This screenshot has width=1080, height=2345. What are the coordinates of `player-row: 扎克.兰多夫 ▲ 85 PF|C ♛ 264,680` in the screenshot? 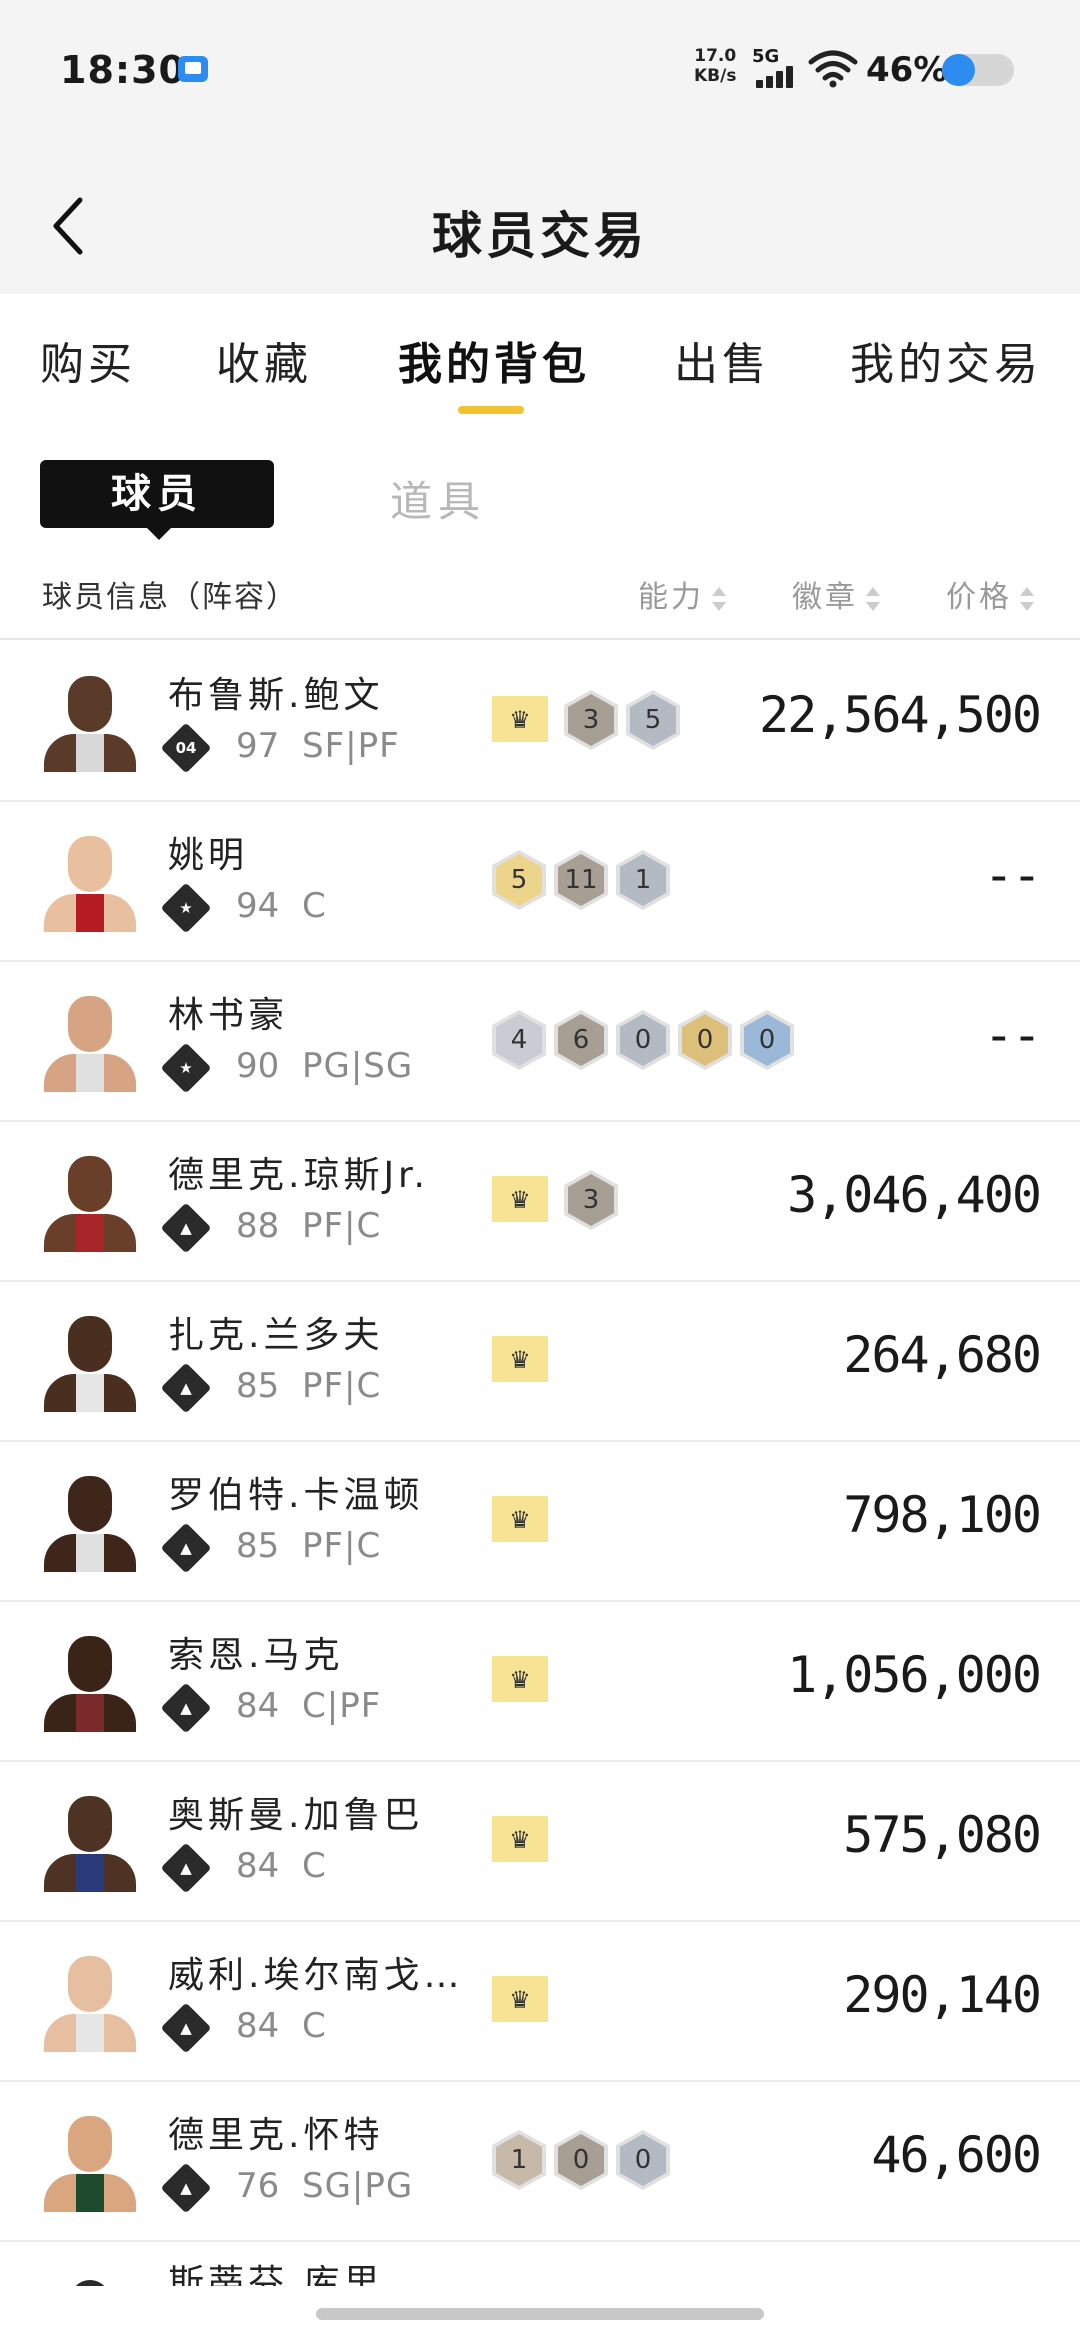 It's located at (540, 1362).